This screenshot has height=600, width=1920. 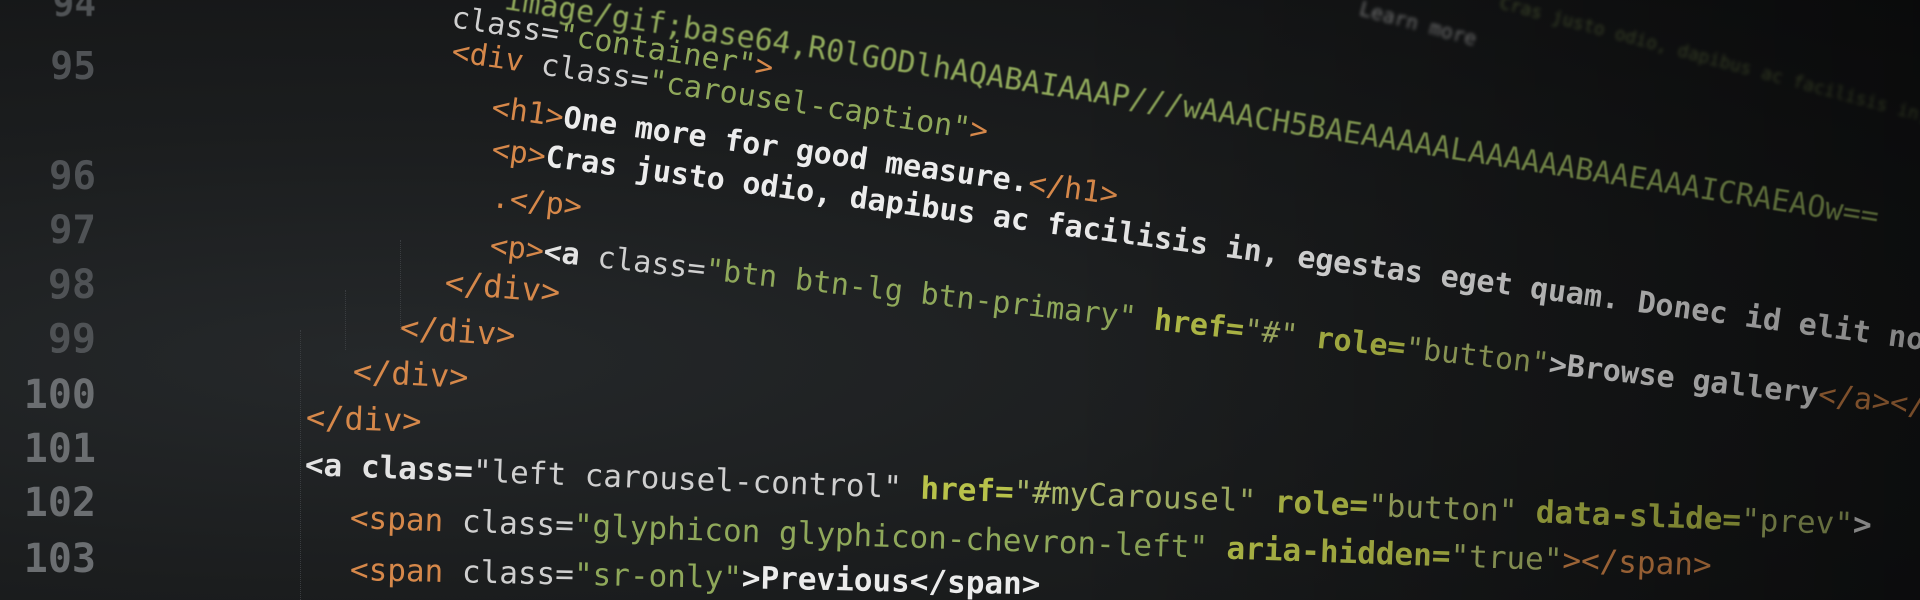 I want to click on code-tag: </a></p>, so click(x=1868, y=402).